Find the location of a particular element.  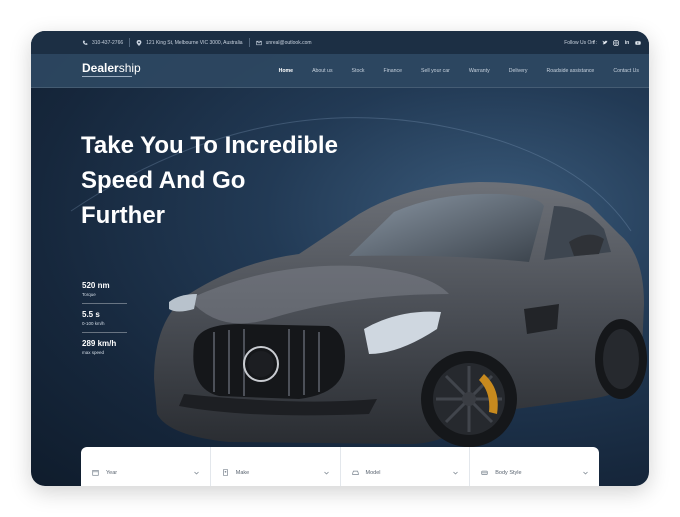

car-icon is located at coordinates (355, 472).